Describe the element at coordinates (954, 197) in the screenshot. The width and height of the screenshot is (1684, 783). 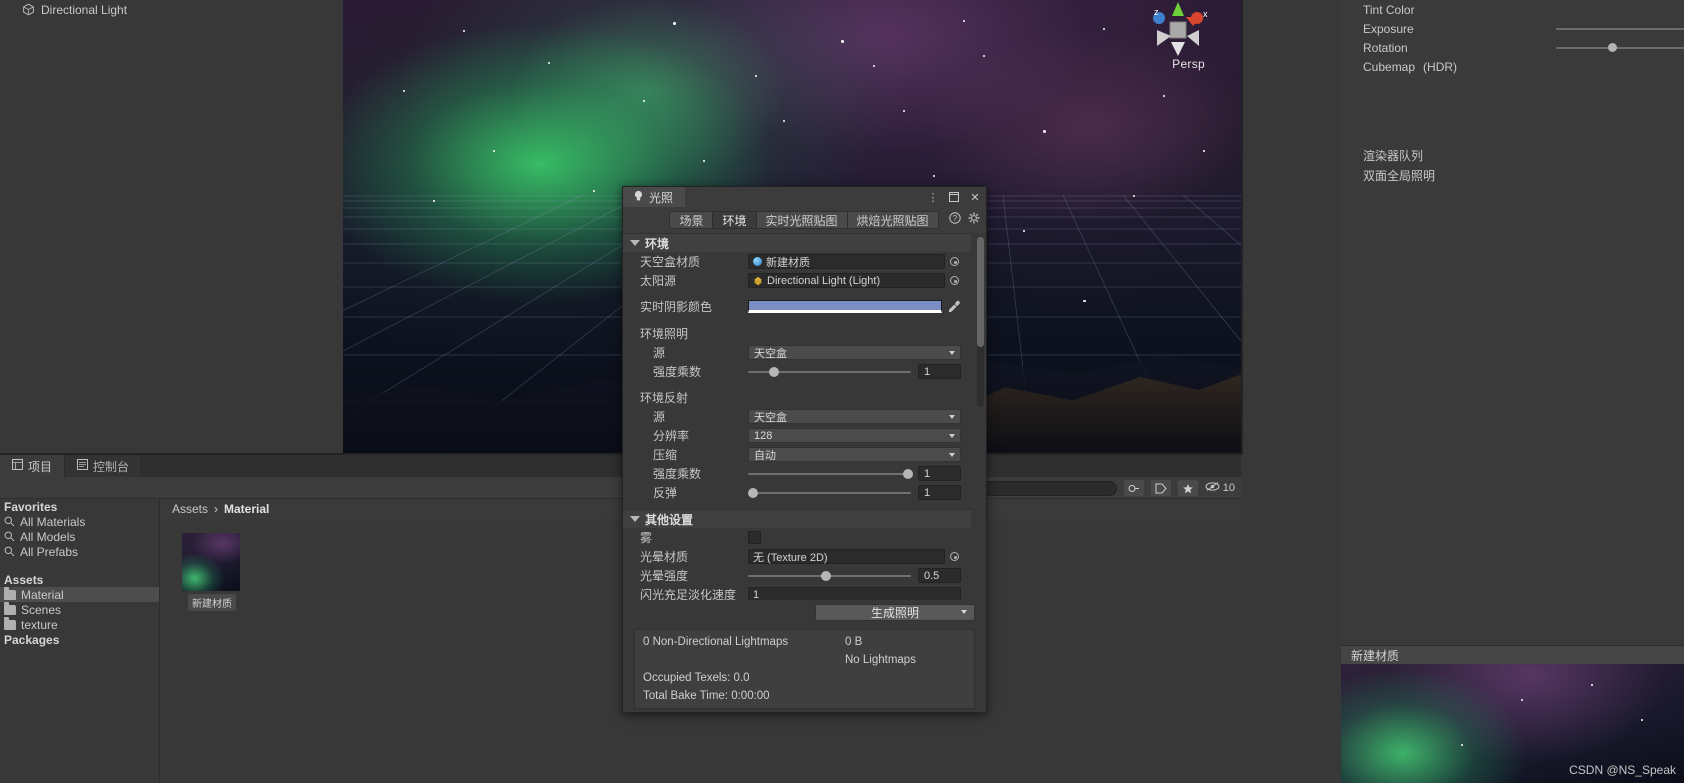
I see `maximize-icon` at that location.